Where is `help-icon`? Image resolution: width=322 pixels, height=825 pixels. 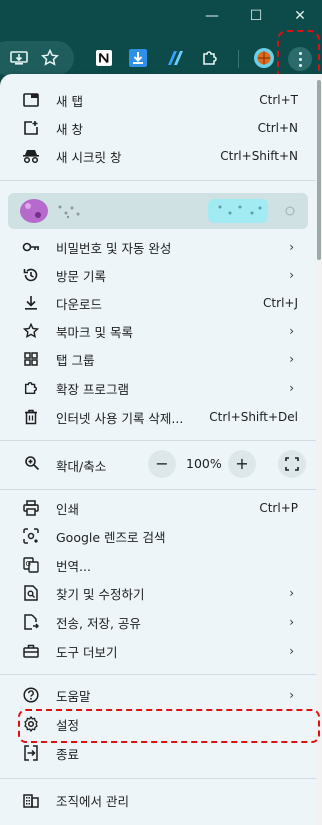
help-icon is located at coordinates (31, 695).